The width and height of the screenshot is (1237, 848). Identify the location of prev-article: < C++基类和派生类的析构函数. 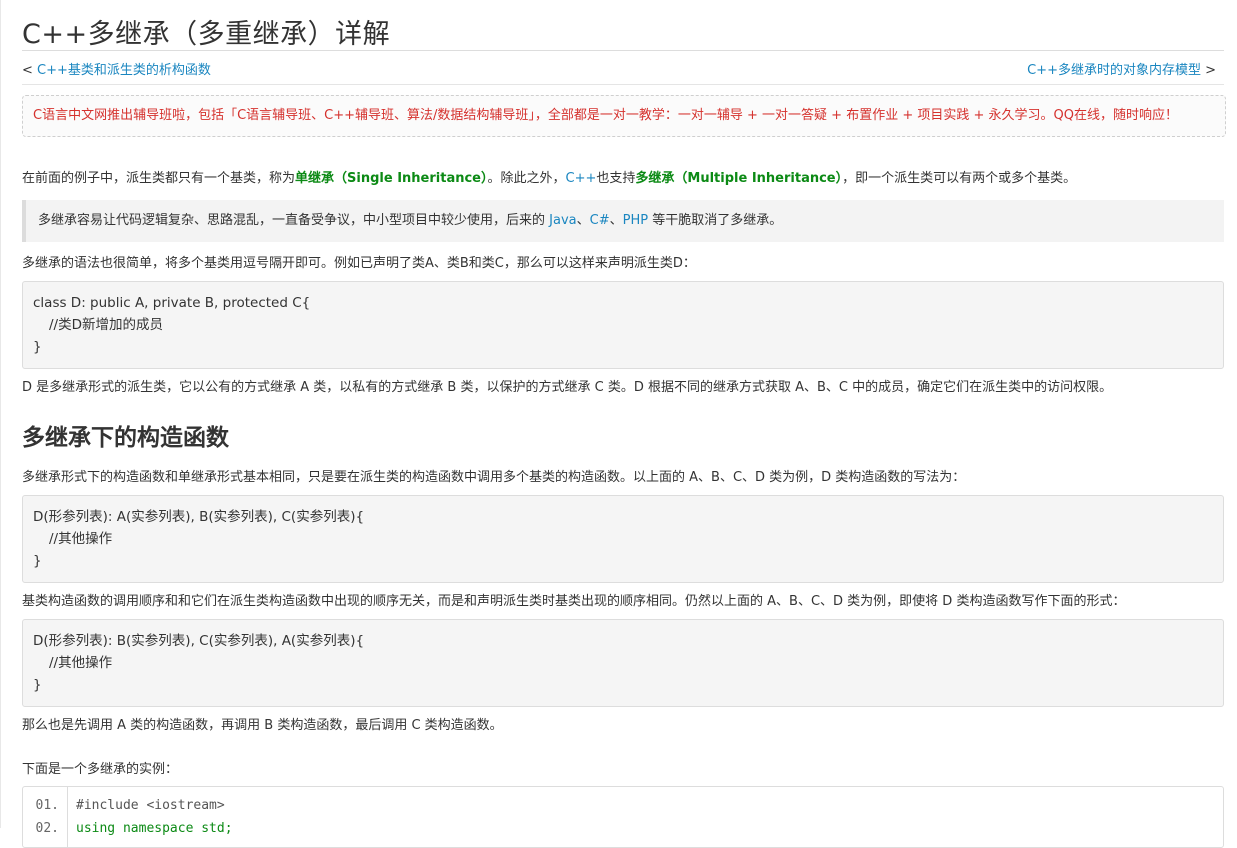
(116, 68).